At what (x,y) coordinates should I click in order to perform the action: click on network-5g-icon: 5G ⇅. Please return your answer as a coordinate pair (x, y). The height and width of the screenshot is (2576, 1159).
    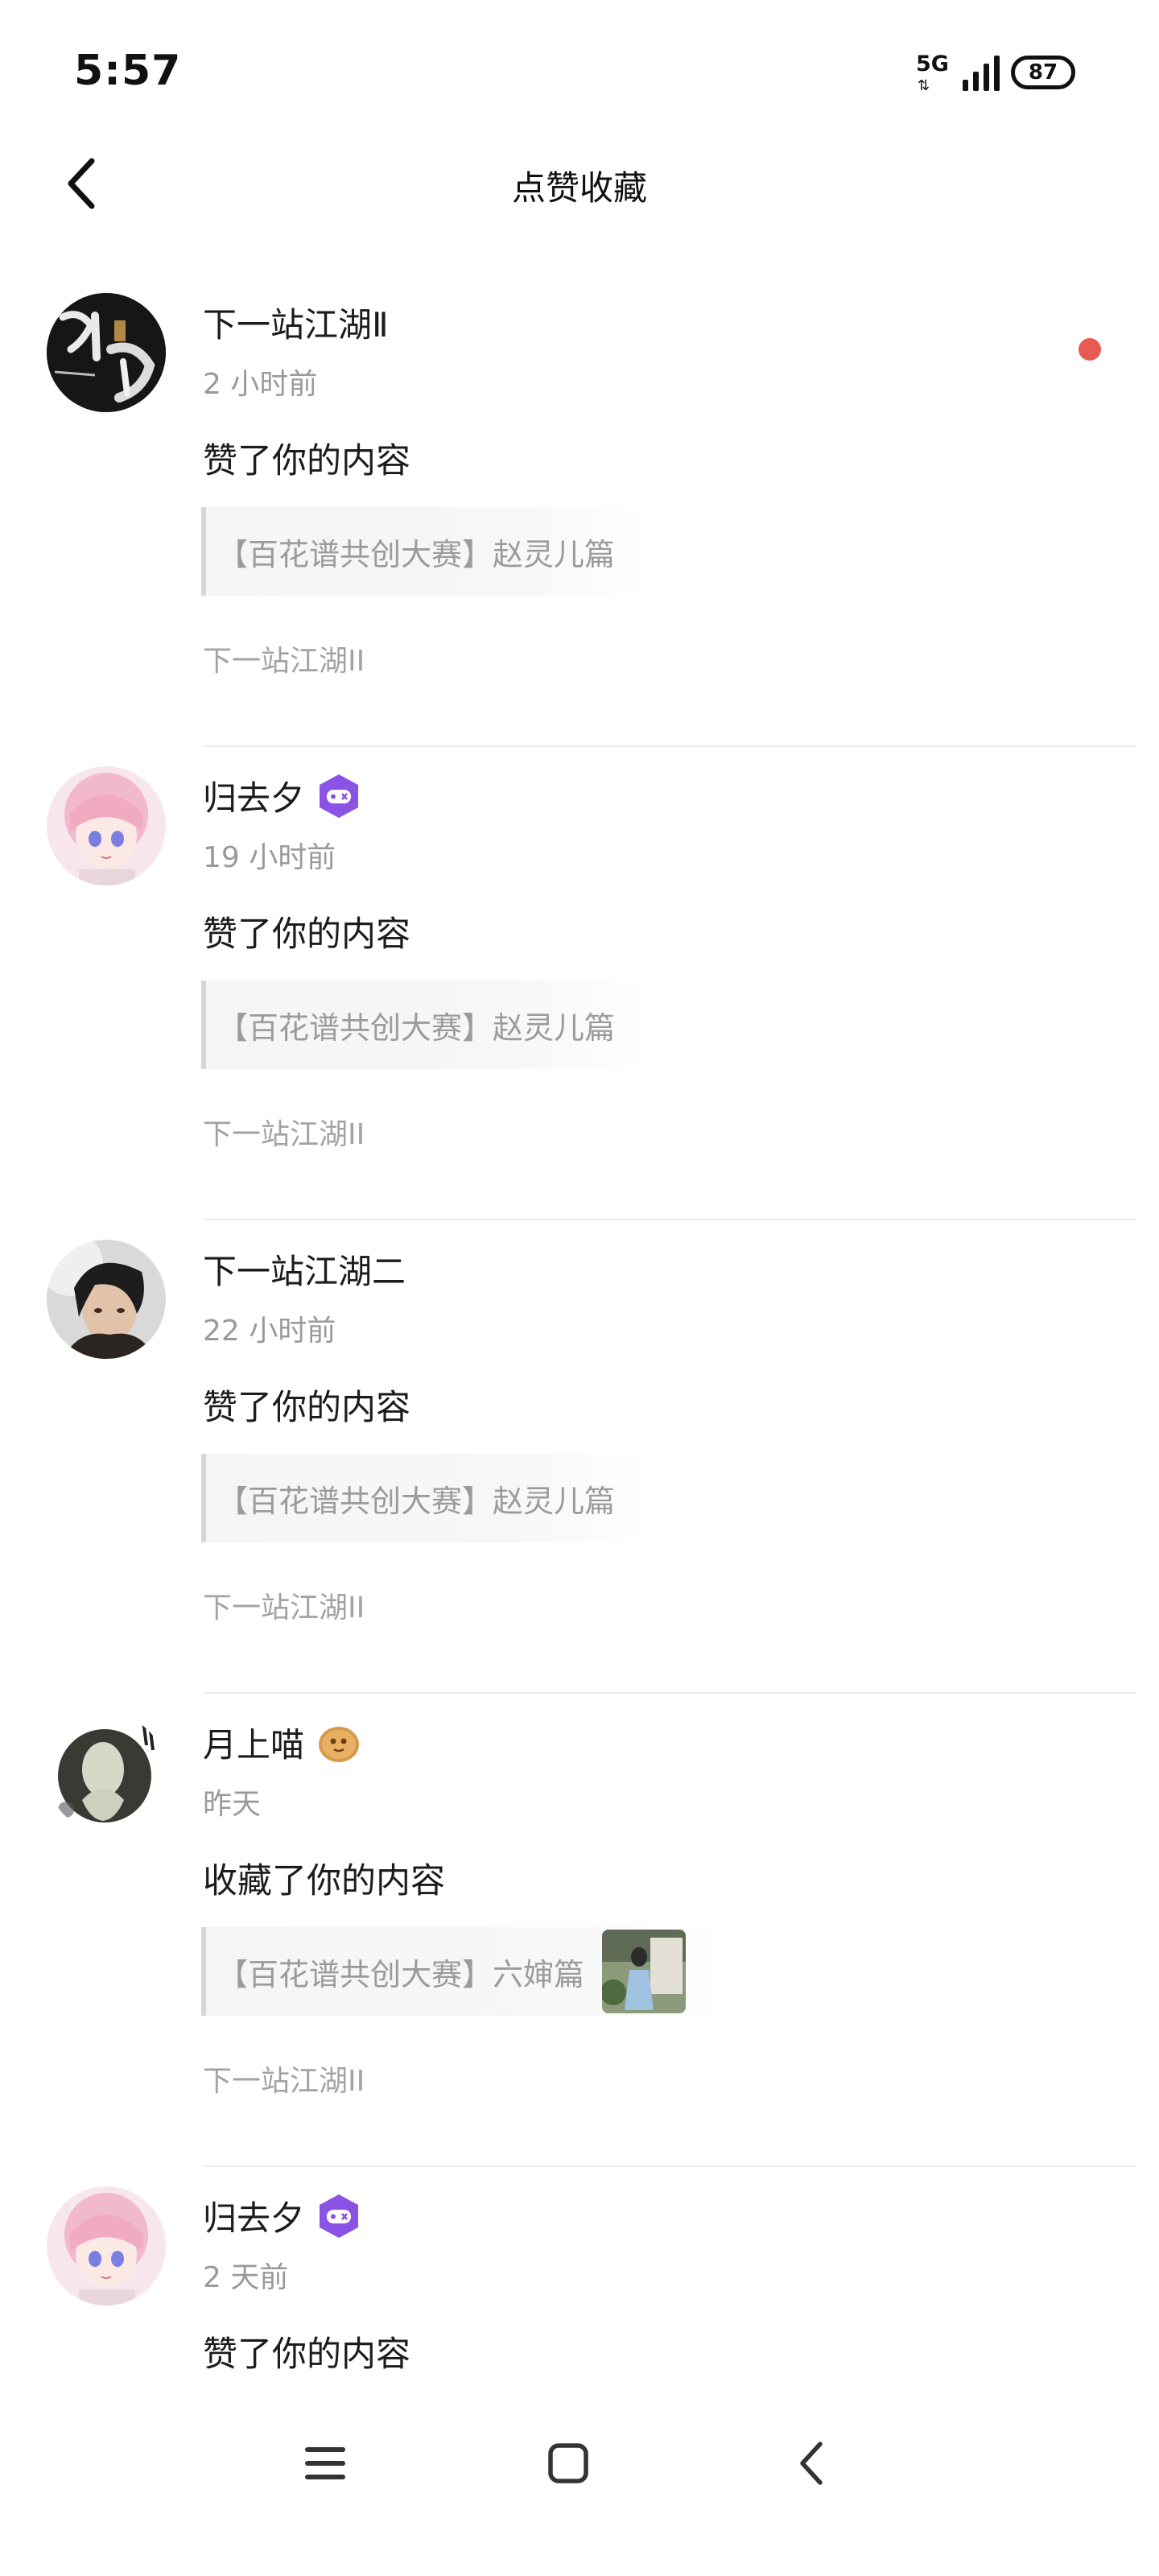
    Looking at the image, I should click on (933, 72).